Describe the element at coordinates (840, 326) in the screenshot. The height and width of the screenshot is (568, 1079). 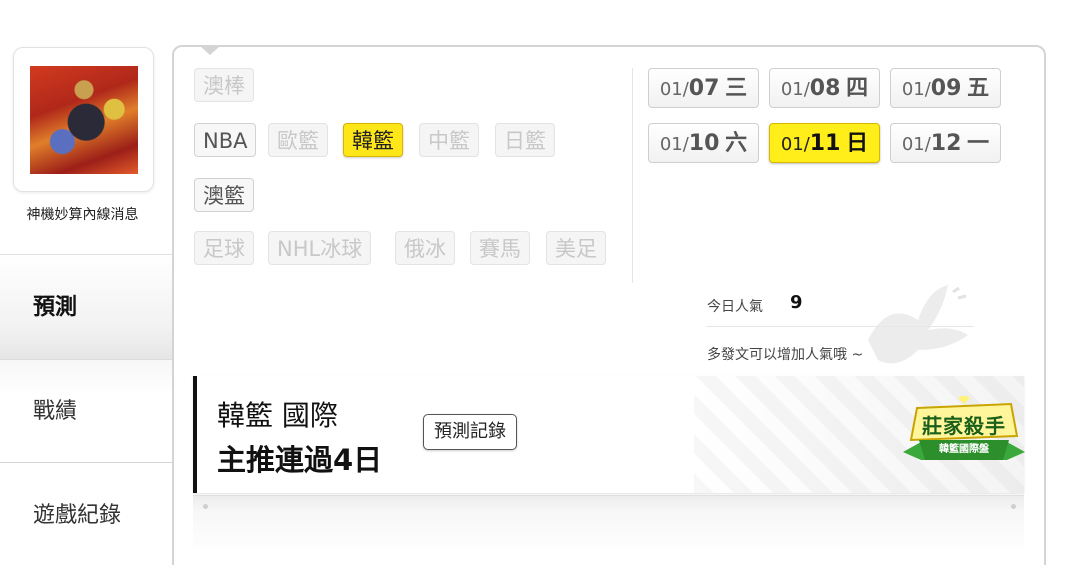
I see `popularity-divider` at that location.